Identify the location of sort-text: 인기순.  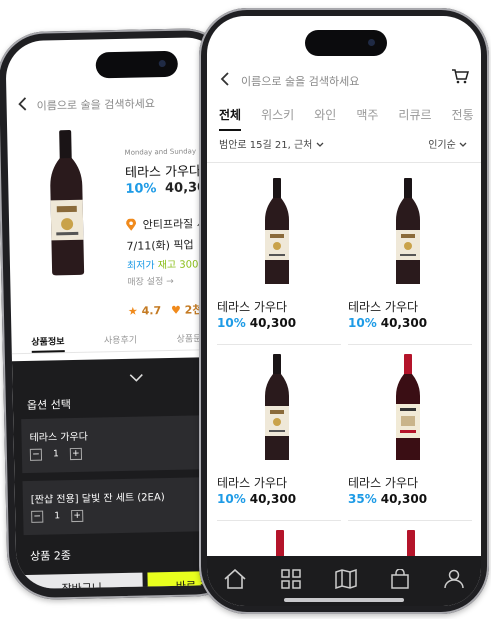
(442, 145).